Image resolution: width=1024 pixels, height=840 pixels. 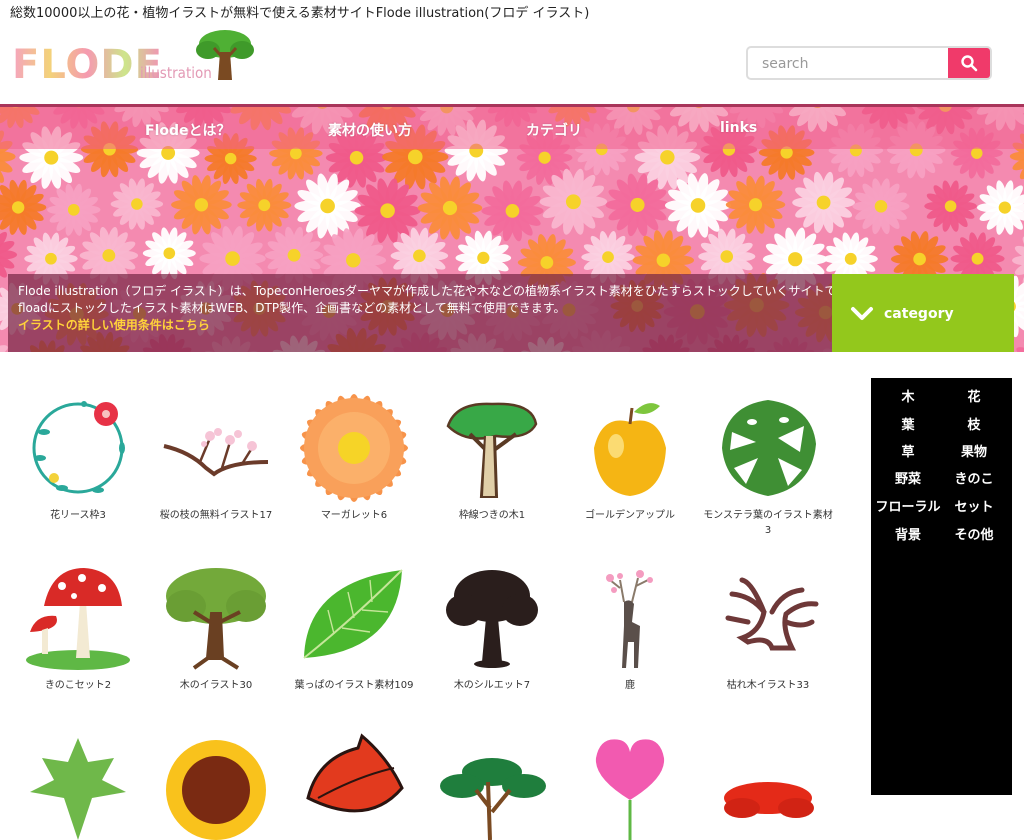 I want to click on nav-usage: 素材の使い方, so click(x=370, y=130).